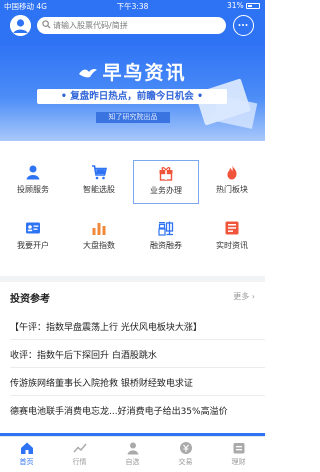  I want to click on battery-icon, so click(253, 6).